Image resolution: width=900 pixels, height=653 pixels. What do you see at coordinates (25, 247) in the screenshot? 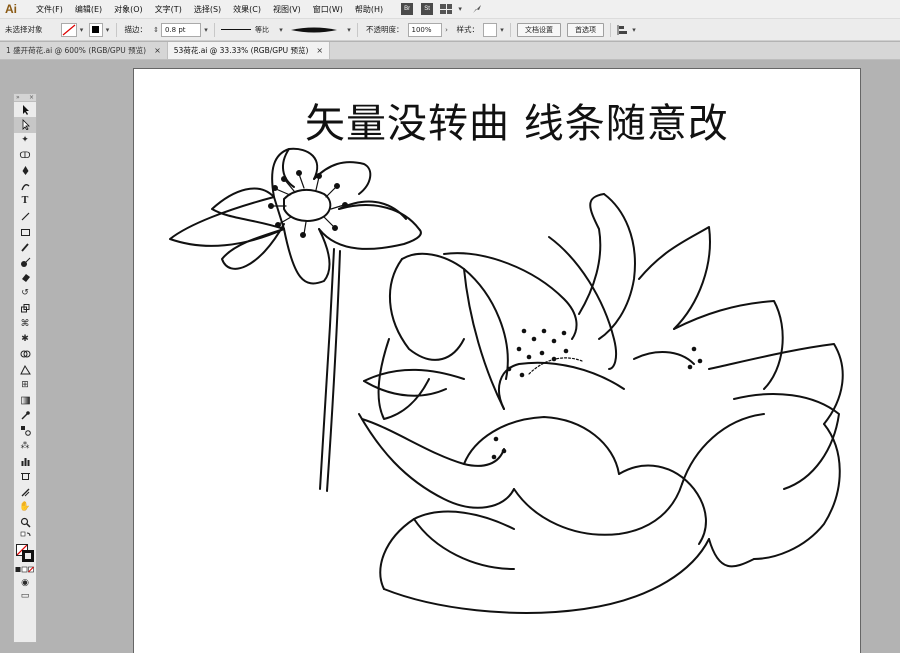
I see `paintbrush-tool-icon` at bounding box center [25, 247].